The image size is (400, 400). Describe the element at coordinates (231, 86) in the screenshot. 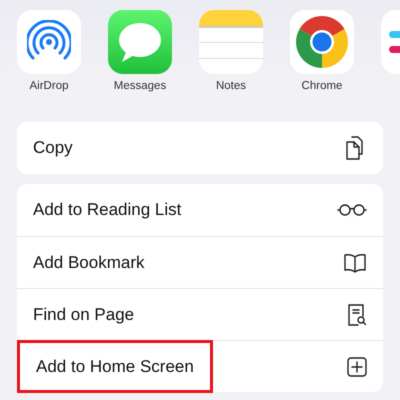

I see `app-label: Notes` at that location.